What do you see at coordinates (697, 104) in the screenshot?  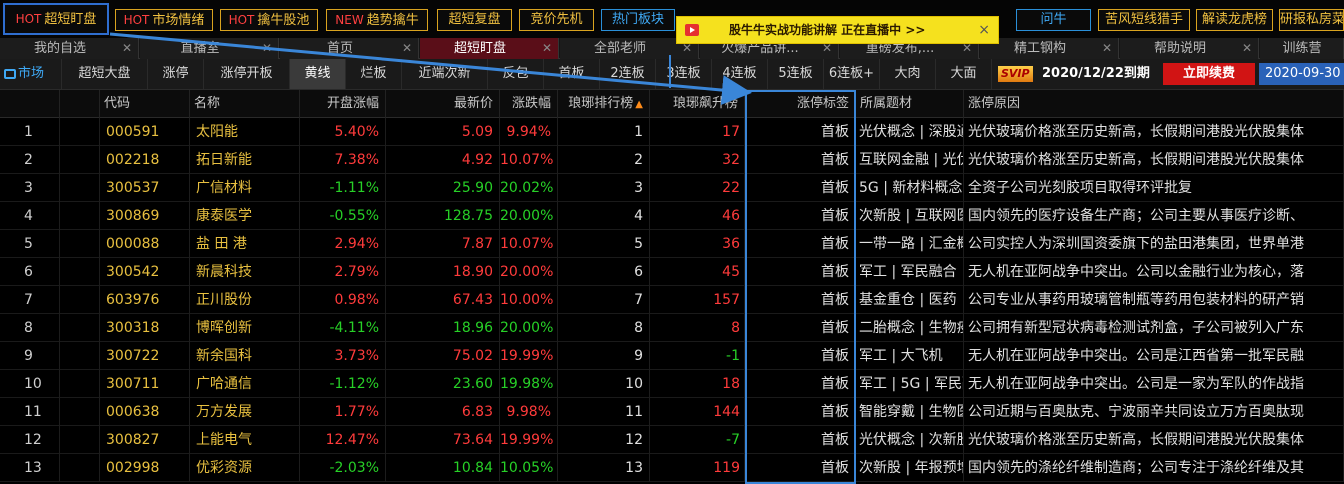 I see `col-rise: 琅琊飙升榜` at bounding box center [697, 104].